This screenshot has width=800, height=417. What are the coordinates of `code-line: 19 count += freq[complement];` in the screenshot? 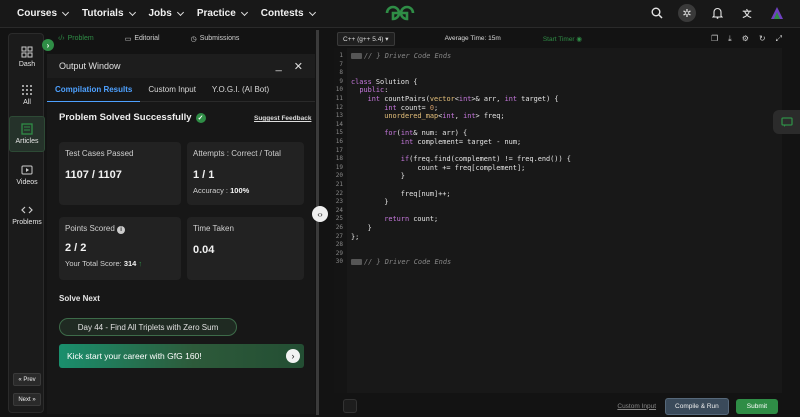 It's located at (558, 168).